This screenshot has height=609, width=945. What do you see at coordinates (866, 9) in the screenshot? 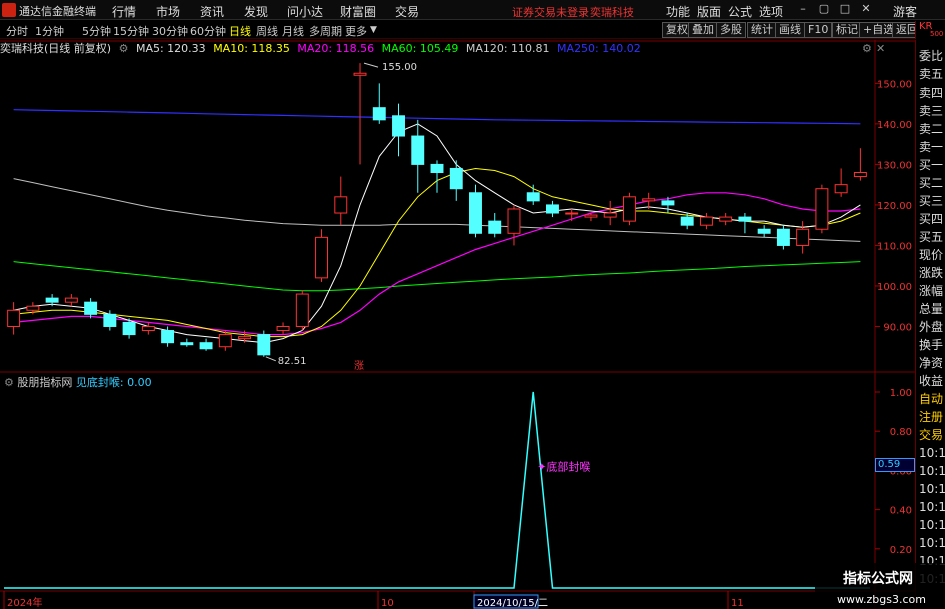
I see `close-icon: ✕` at bounding box center [866, 9].